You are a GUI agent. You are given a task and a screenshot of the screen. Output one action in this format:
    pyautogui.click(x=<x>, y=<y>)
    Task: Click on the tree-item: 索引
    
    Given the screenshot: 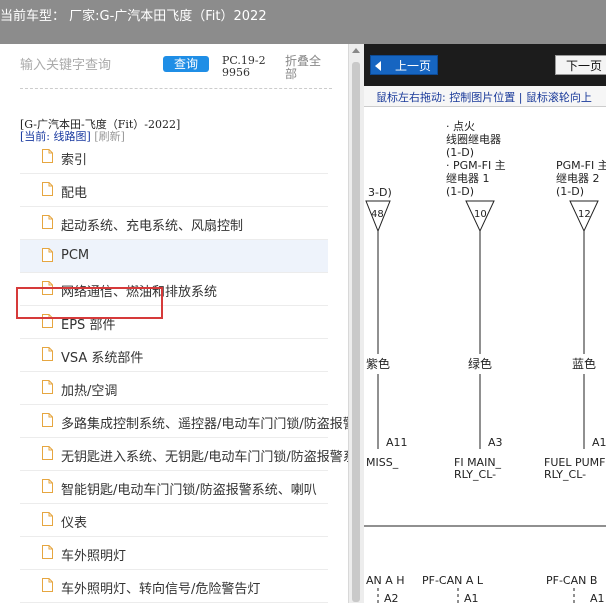 What is the action you would take?
    pyautogui.click(x=174, y=157)
    